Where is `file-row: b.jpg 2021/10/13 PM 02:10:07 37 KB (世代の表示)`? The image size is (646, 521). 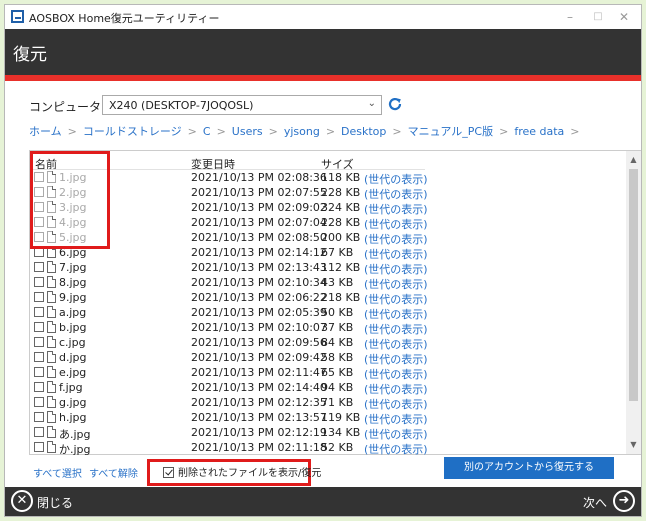 file-row: b.jpg 2021/10/13 PM 02:10:07 37 KB (世代の表示) is located at coordinates (326, 328).